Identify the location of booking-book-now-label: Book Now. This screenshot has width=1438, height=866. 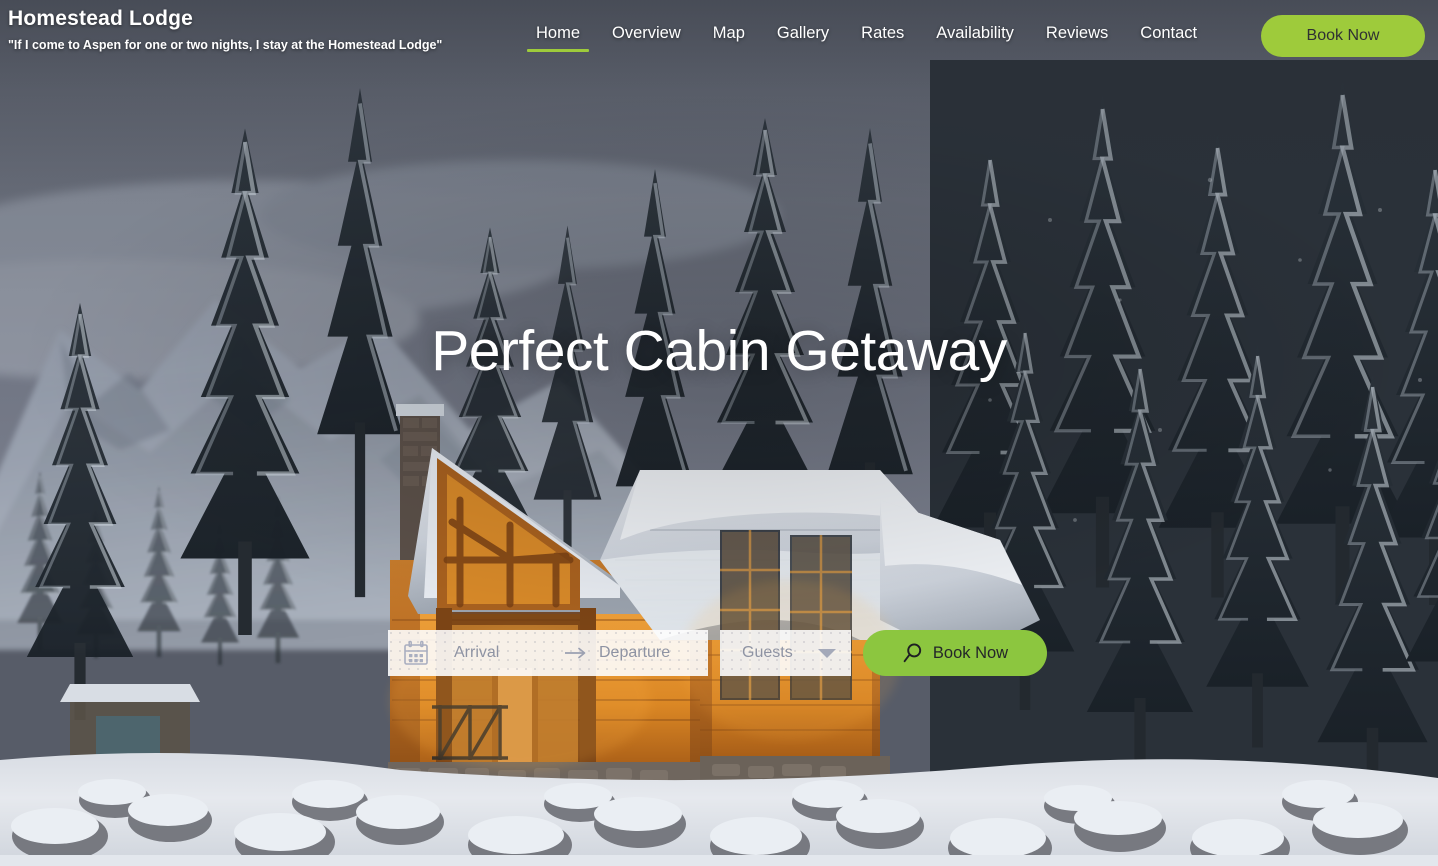
(970, 652).